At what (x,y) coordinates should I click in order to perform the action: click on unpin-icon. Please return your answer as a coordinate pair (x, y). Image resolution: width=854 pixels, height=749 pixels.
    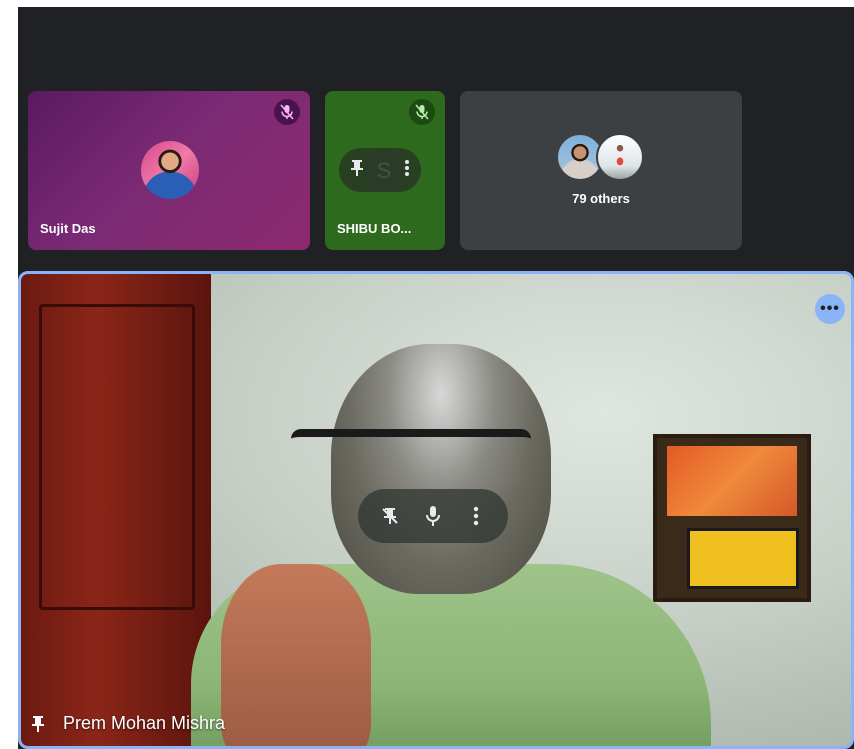
    Looking at the image, I should click on (389, 516).